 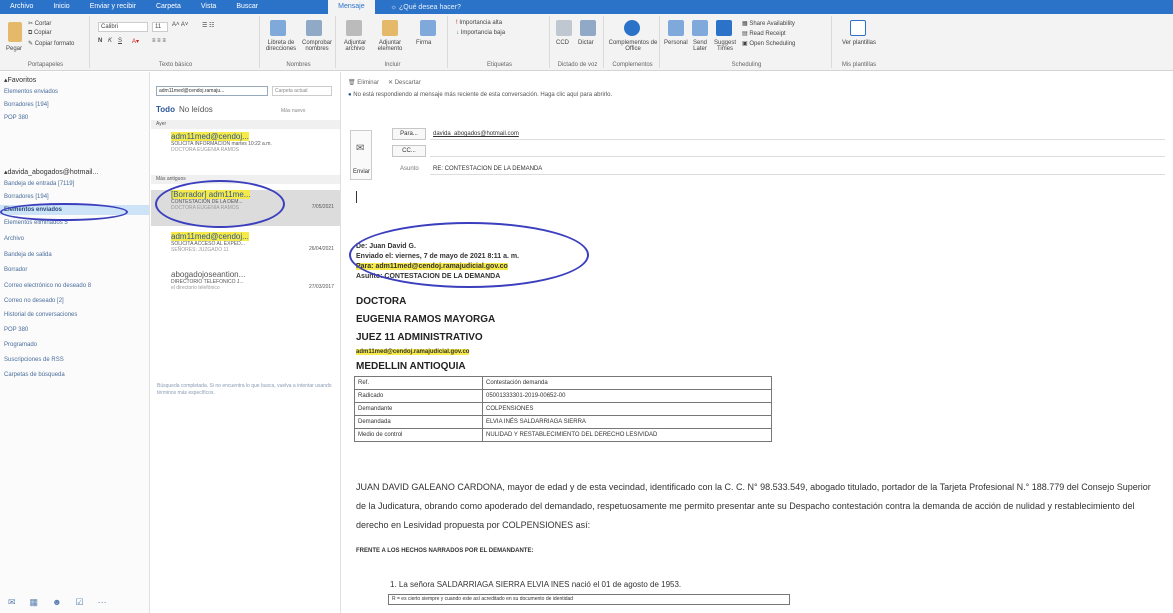 I want to click on tab-message: Mensaje, so click(x=351, y=7).